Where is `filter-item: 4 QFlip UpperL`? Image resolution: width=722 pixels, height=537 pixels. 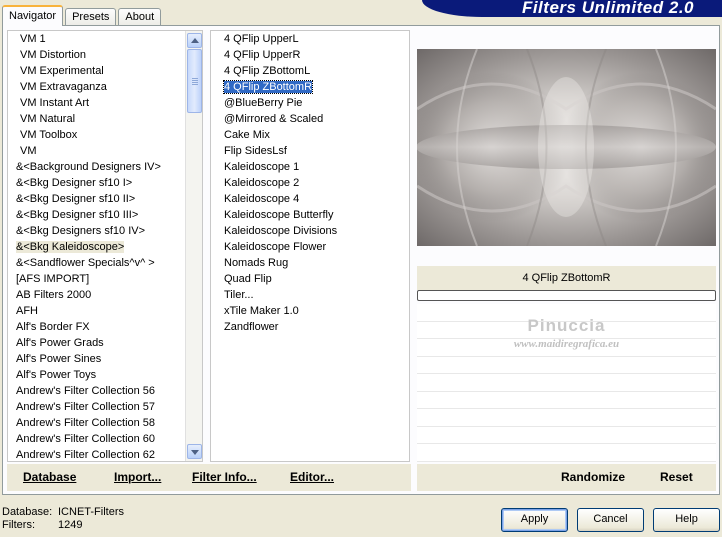
filter-item: 4 QFlip UpperL is located at coordinates (310, 39).